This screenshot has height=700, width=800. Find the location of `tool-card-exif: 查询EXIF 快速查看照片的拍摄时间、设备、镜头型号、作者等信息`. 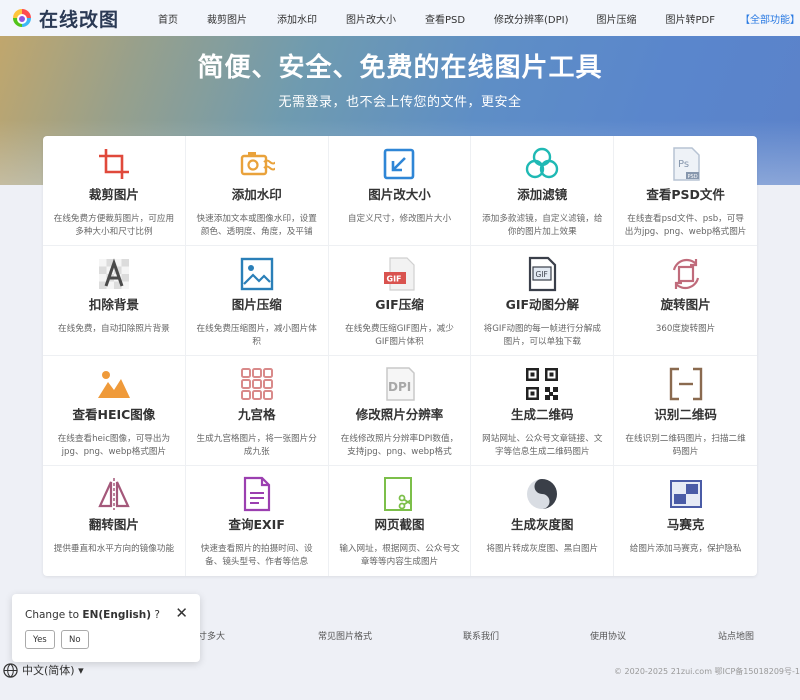

tool-card-exif: 查询EXIF 快速查看照片的拍摄时间、设备、镜头型号、作者等信息 is located at coordinates (257, 521).